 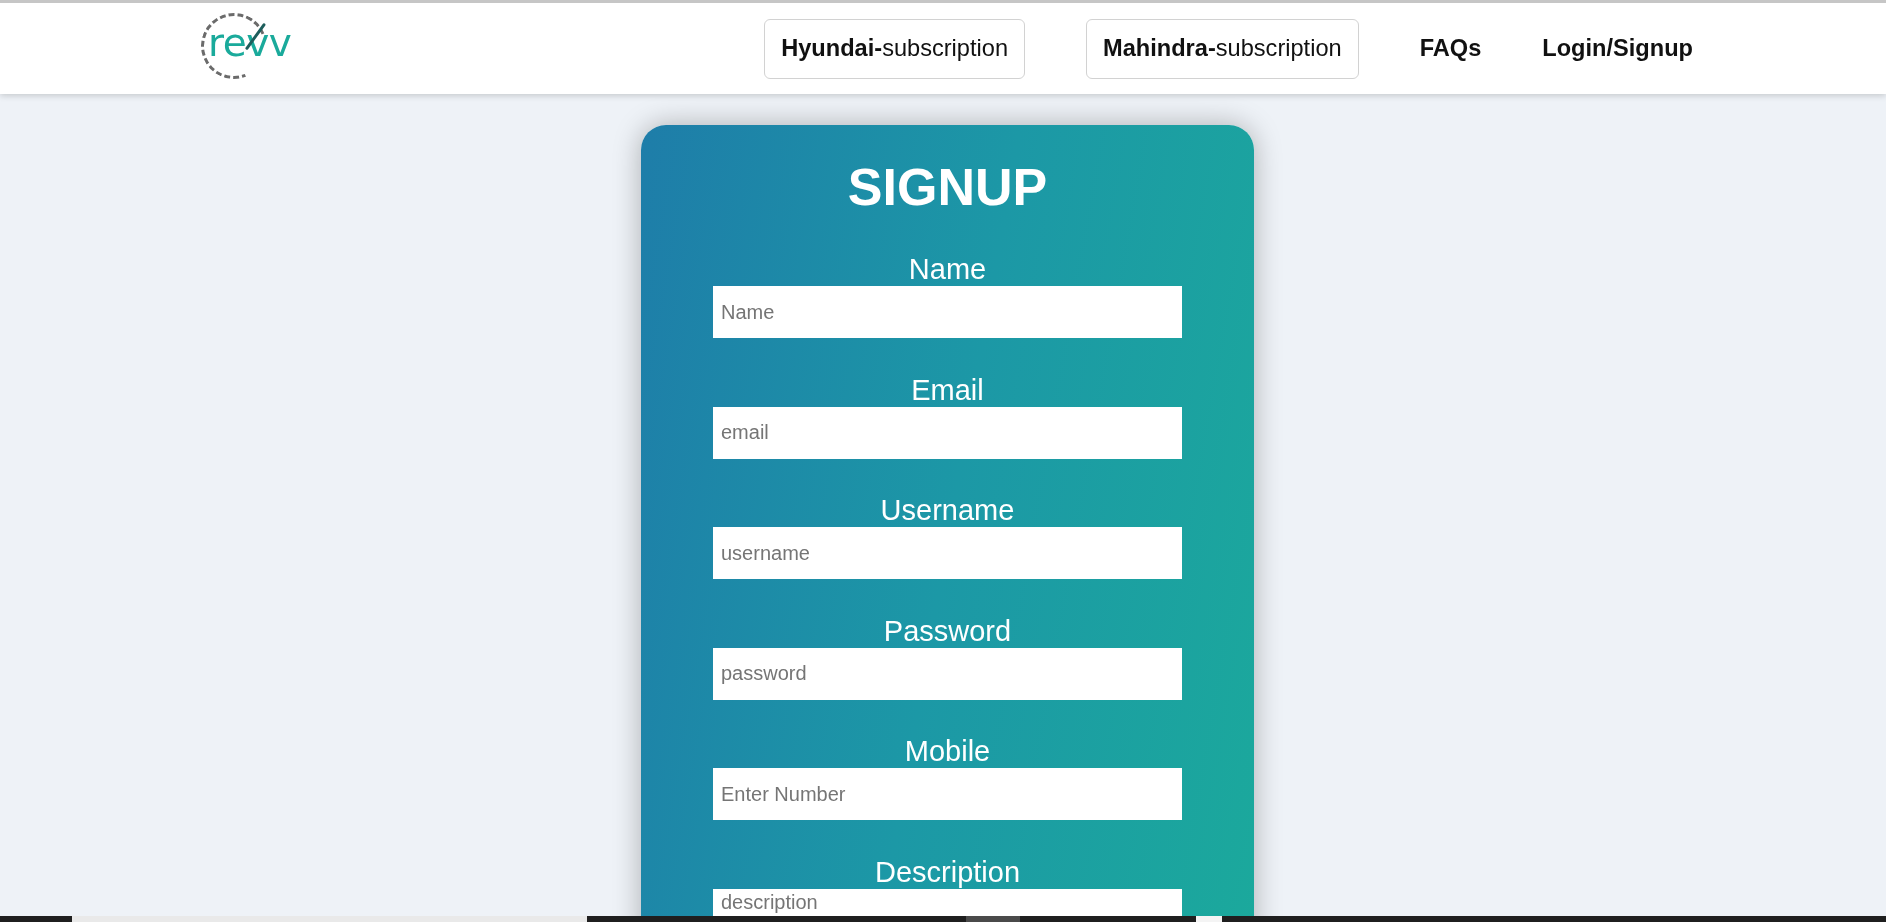 What do you see at coordinates (947, 794) in the screenshot?
I see `text-field: Enter Number` at bounding box center [947, 794].